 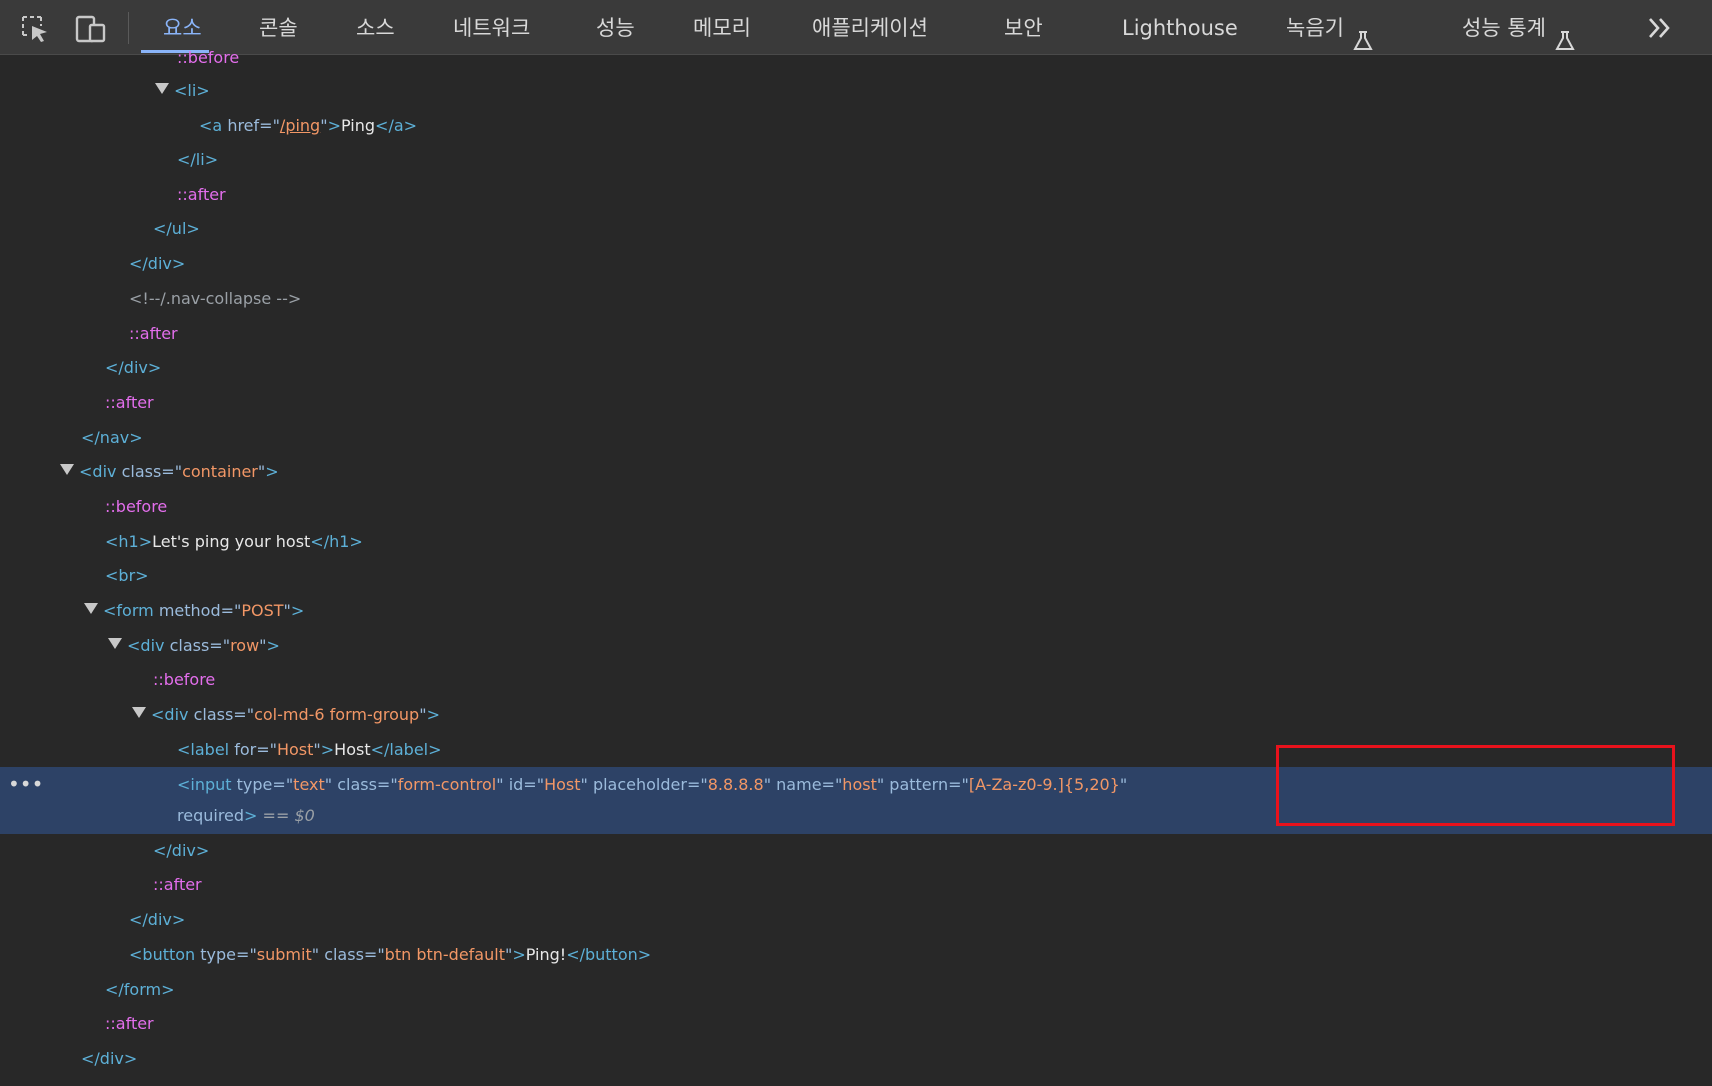 What do you see at coordinates (1023, 27) in the screenshot?
I see `tab-security: 보안` at bounding box center [1023, 27].